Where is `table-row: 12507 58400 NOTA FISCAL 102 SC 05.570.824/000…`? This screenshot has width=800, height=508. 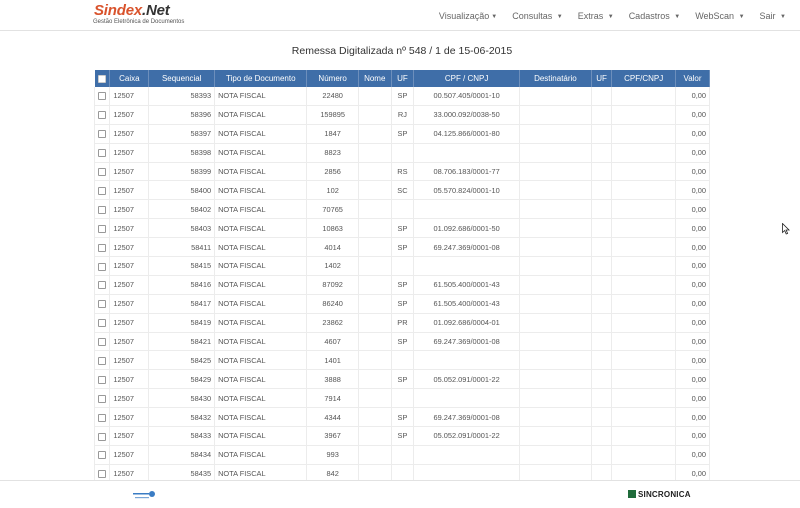 table-row: 12507 58400 NOTA FISCAL 102 SC 05.570.824/000… is located at coordinates (401, 190).